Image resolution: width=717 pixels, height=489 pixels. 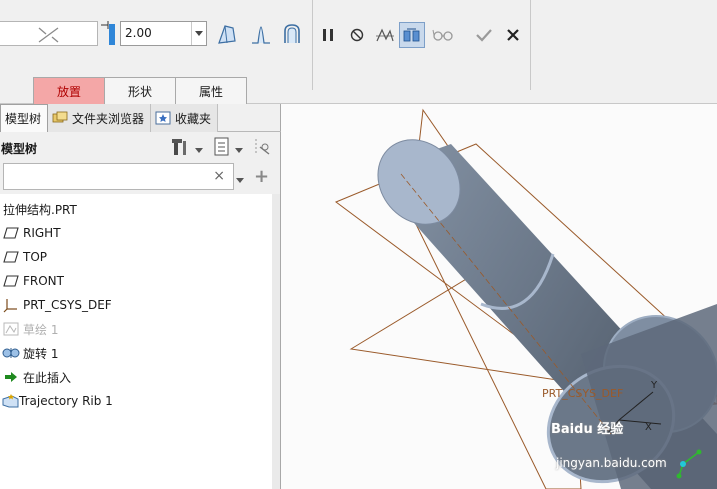 I want to click on tab-shape: 形状, so click(x=140, y=90).